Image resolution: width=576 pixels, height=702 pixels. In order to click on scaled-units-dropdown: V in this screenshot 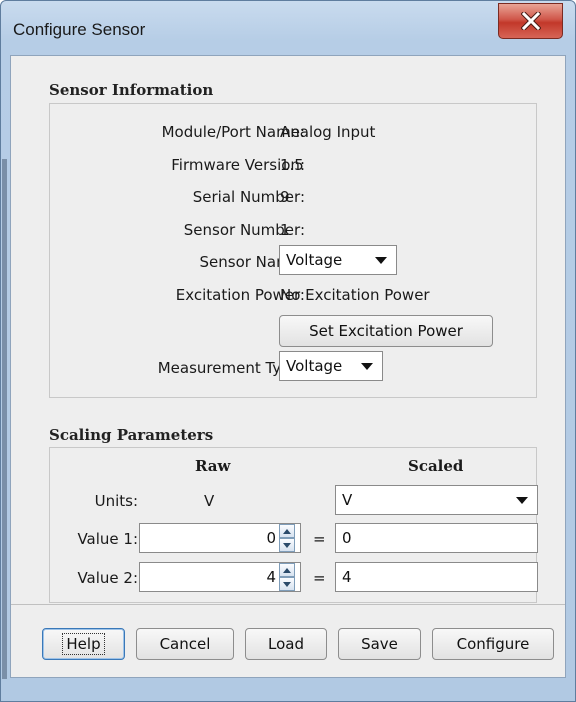, I will do `click(436, 500)`.